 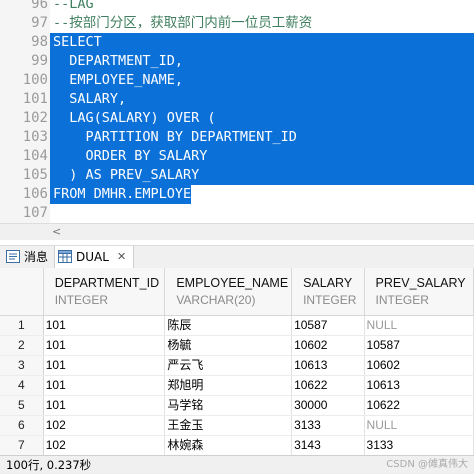 I want to click on table-row: 5 101 马学铭 30000 10622, so click(x=237, y=405).